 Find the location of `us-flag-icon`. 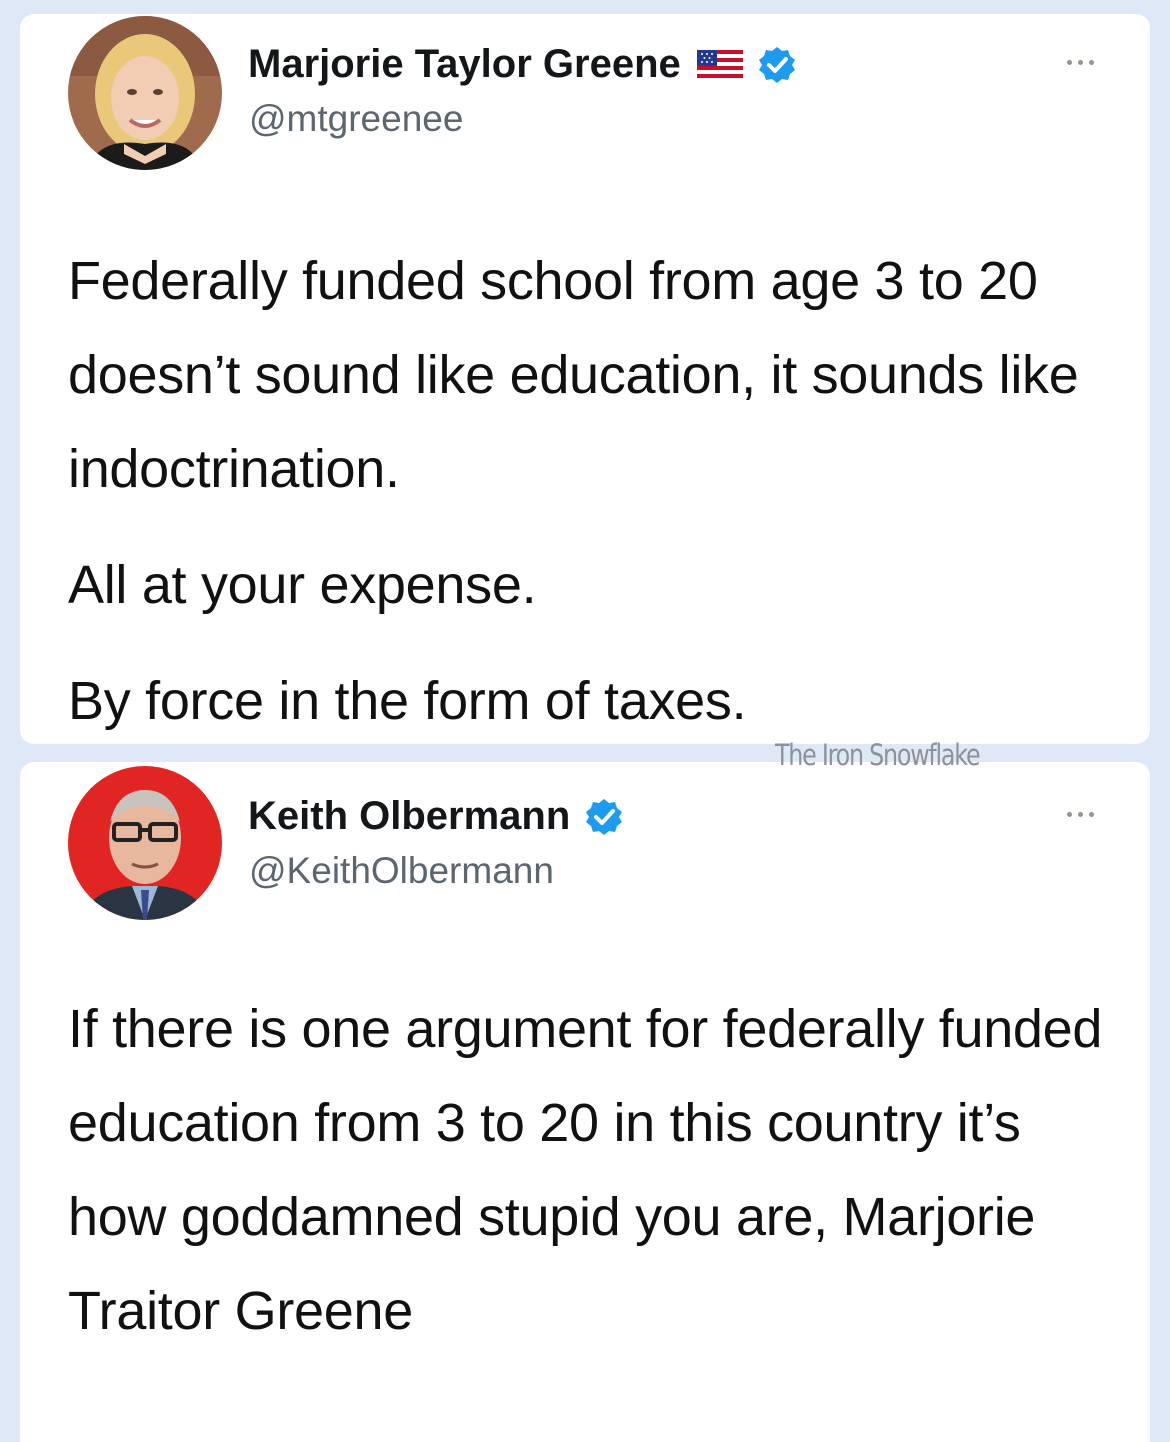

us-flag-icon is located at coordinates (719, 64).